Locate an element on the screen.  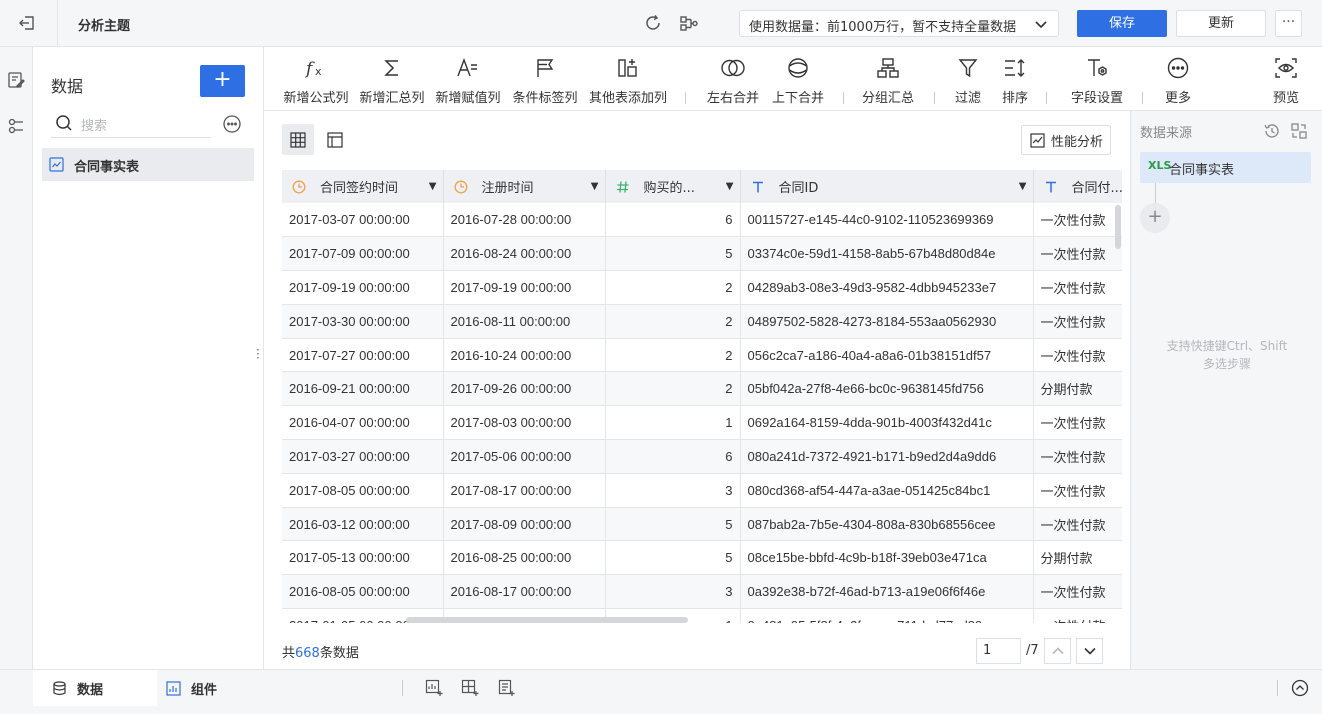
panel-resize-handle: · · · is located at coordinates (259, 354).